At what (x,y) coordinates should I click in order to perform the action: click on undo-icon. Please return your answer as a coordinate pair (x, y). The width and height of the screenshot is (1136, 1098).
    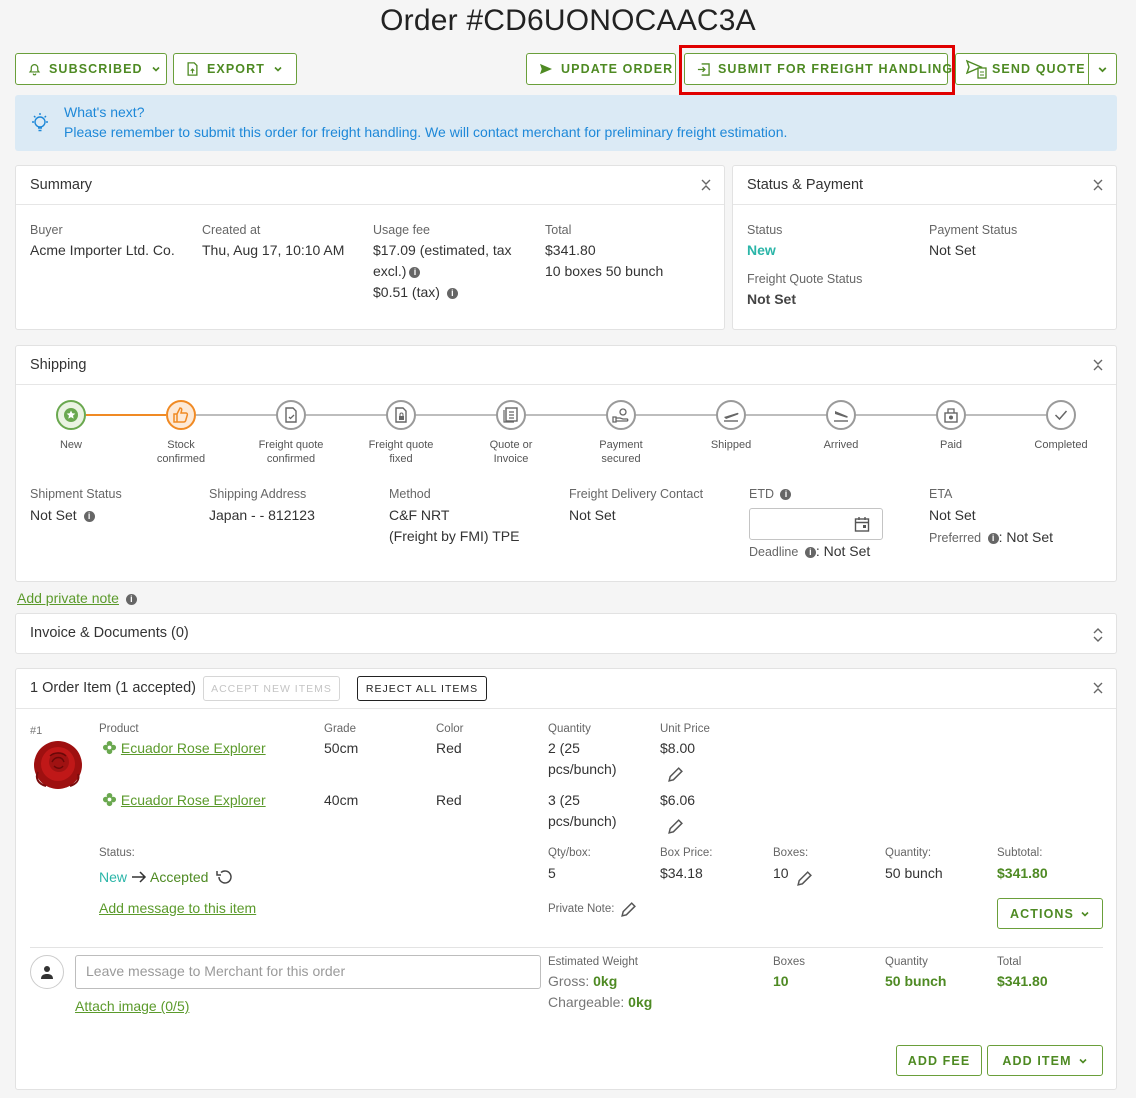
    Looking at the image, I should click on (224, 877).